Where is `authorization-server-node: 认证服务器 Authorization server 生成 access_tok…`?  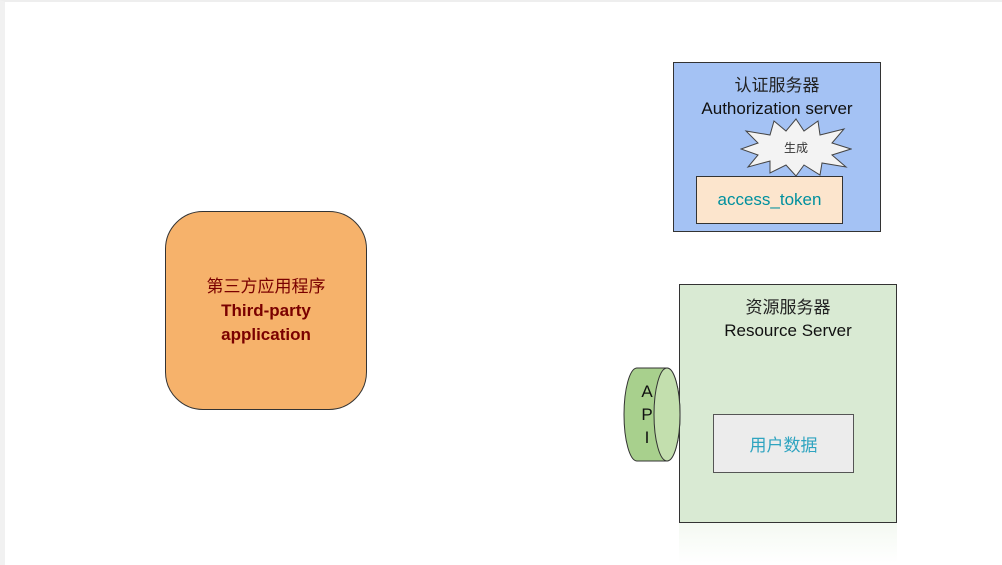 authorization-server-node: 认证服务器 Authorization server 生成 access_tok… is located at coordinates (777, 147).